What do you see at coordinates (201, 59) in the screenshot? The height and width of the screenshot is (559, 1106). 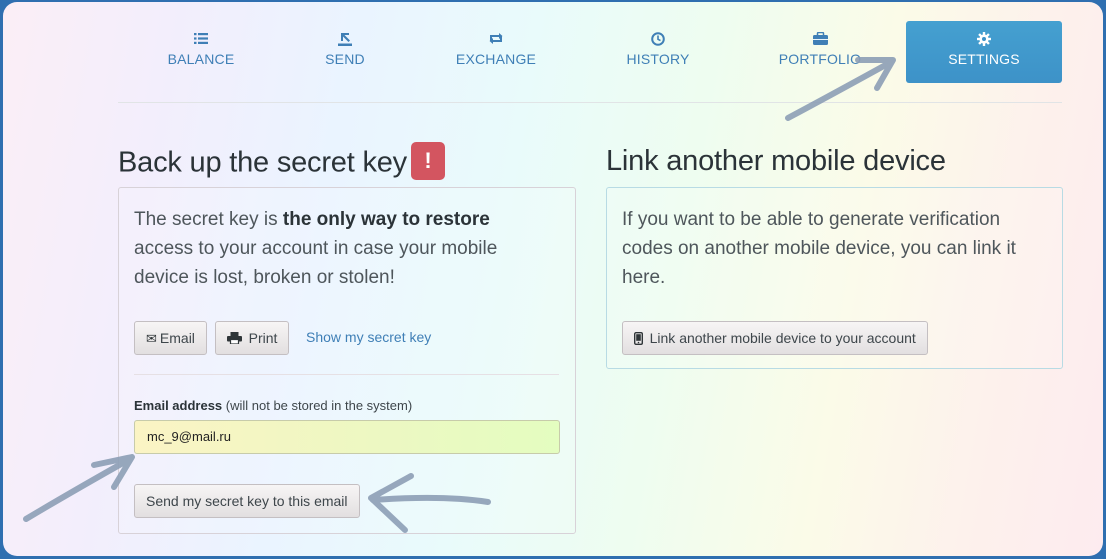 I see `nav-label: BALANCE` at bounding box center [201, 59].